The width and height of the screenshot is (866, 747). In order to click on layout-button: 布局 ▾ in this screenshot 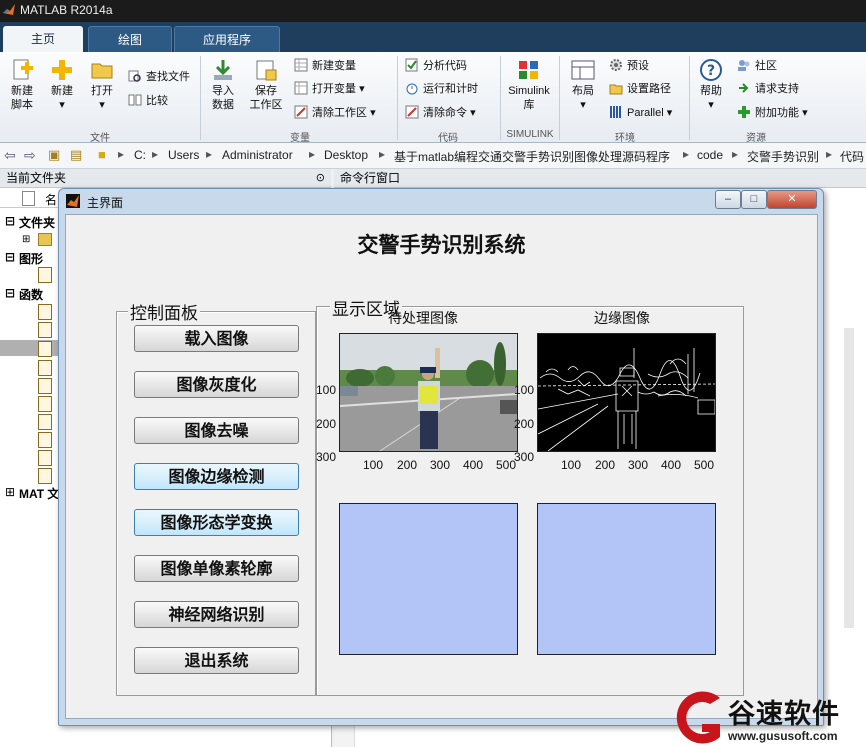, I will do `click(583, 85)`.